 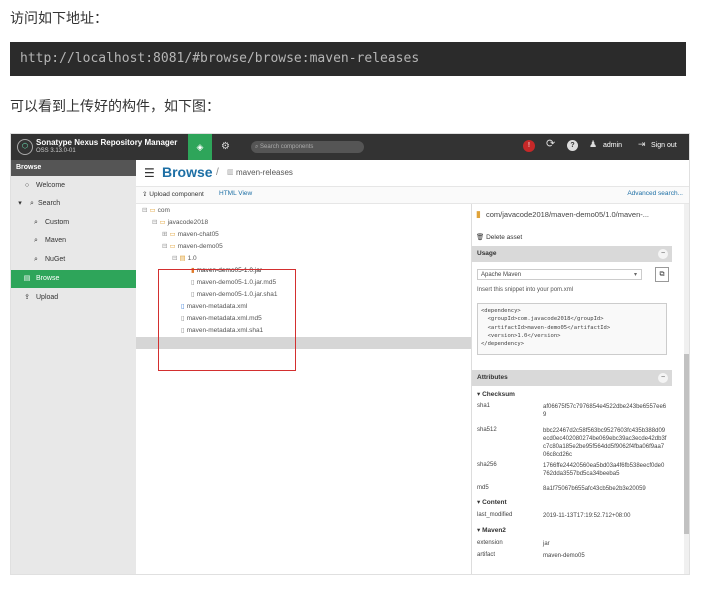 What do you see at coordinates (192, 247) in the screenshot?
I see `tree-node: ⊟ ▭ maven-demo05` at bounding box center [192, 247].